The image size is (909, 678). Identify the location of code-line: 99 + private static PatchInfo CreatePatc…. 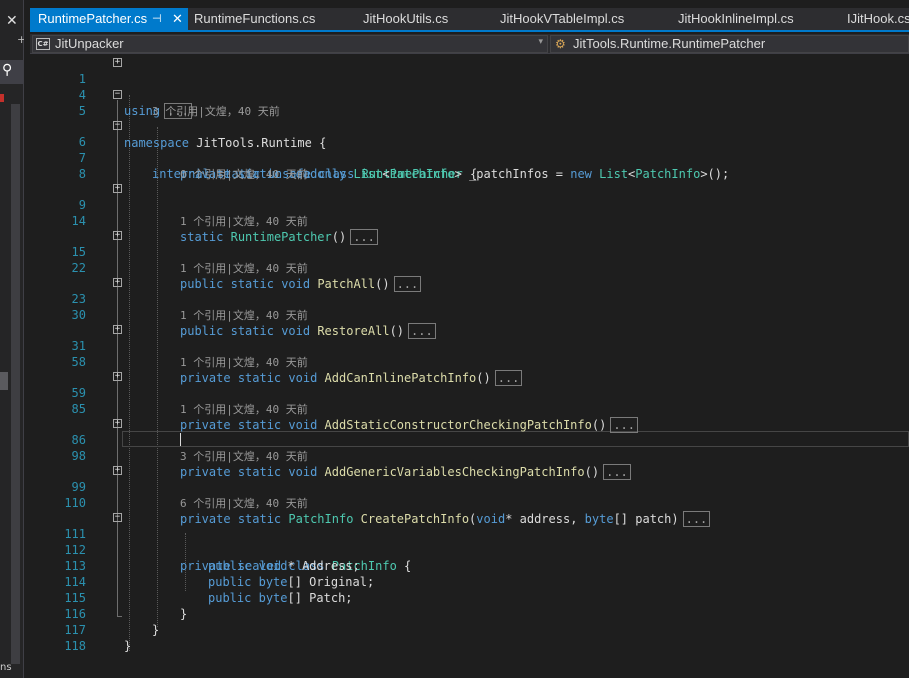
(471, 495).